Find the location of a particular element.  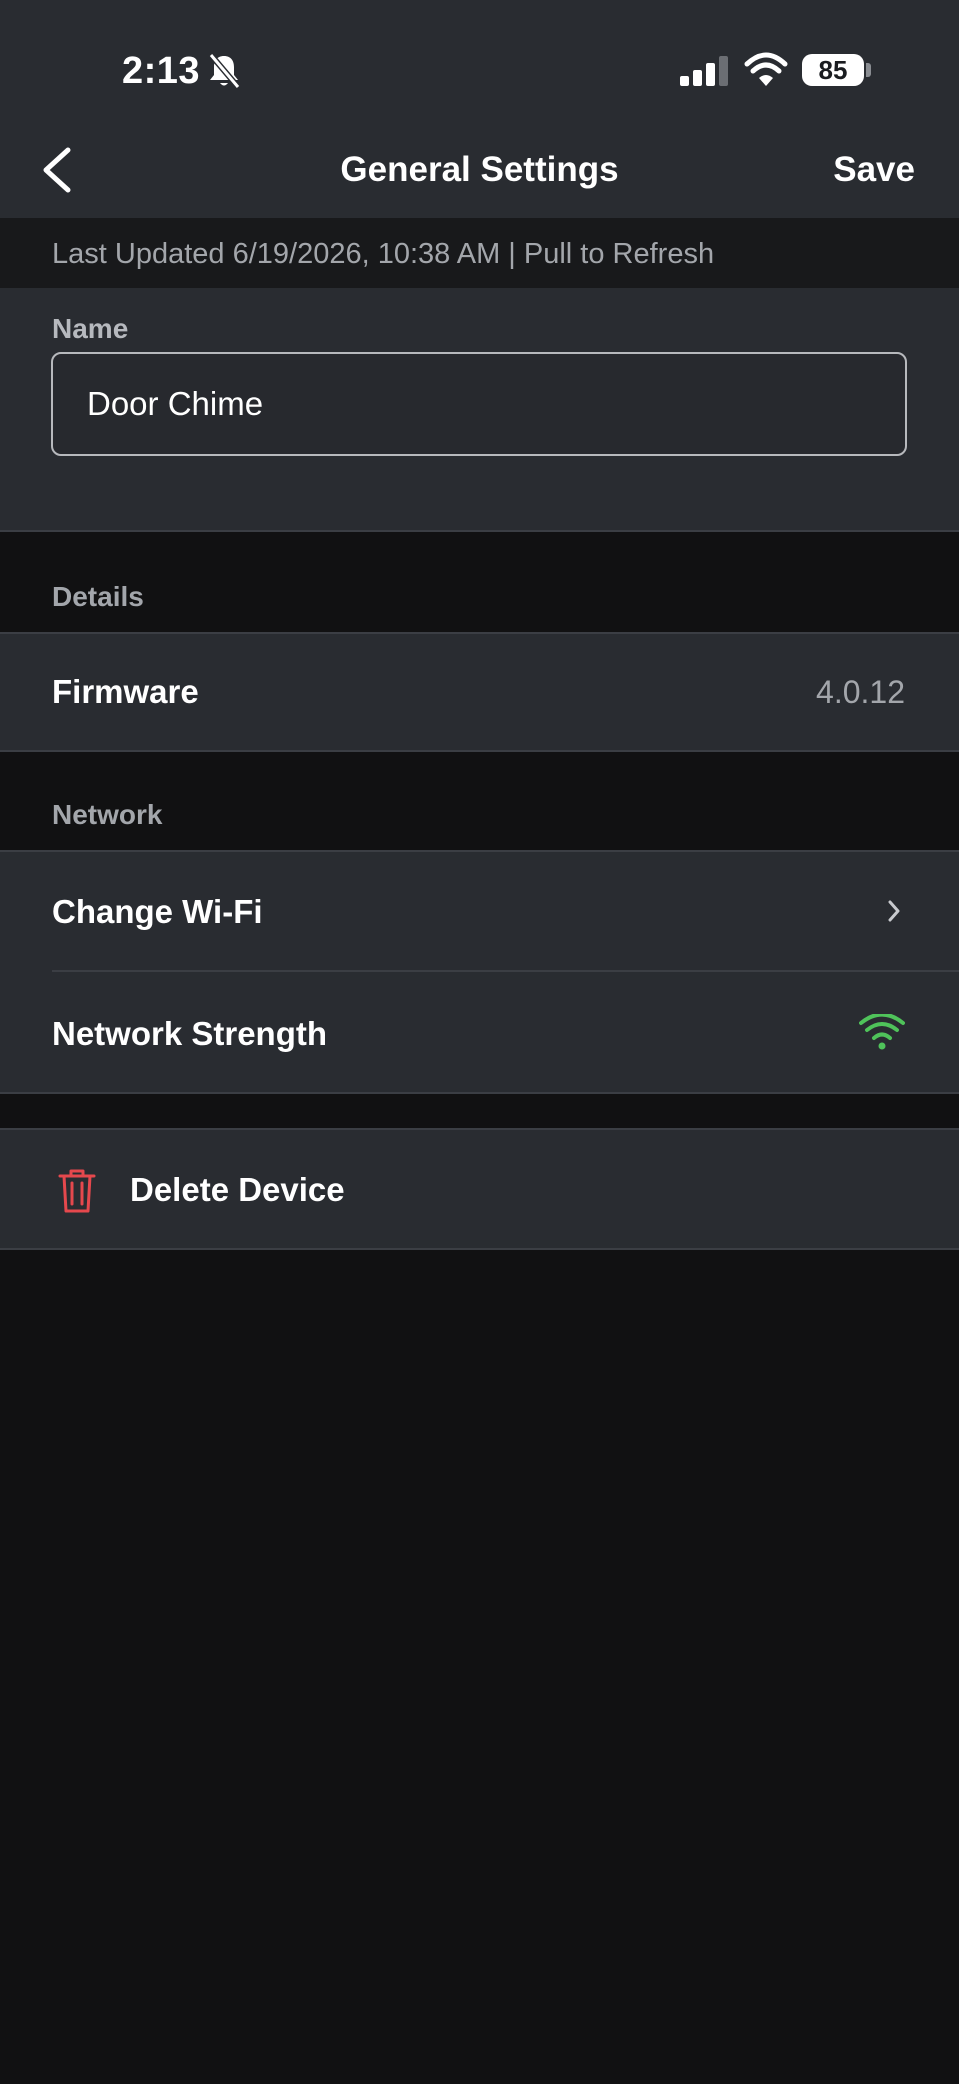

firmware-row: Firmware 4.0.12 is located at coordinates (479, 692).